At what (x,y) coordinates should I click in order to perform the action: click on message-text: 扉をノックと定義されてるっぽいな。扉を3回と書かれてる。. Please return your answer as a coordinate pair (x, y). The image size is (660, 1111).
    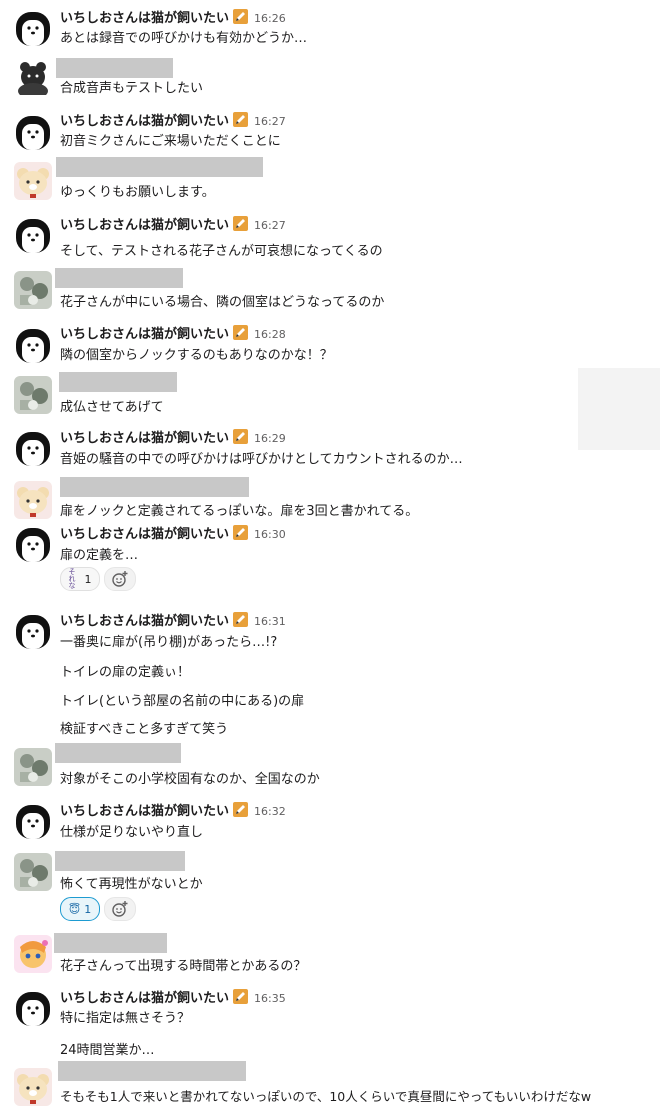
    Looking at the image, I should click on (239, 511).